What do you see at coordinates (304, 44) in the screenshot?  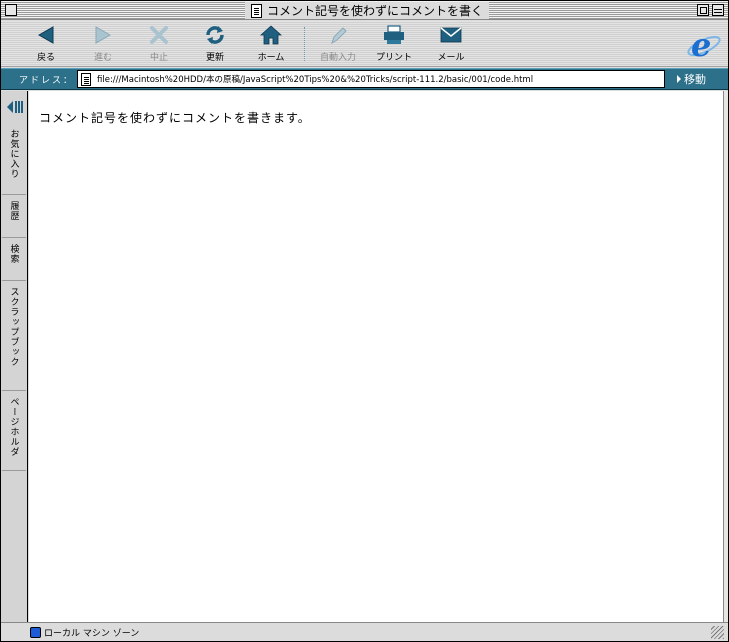 I see `toolbar-divider` at bounding box center [304, 44].